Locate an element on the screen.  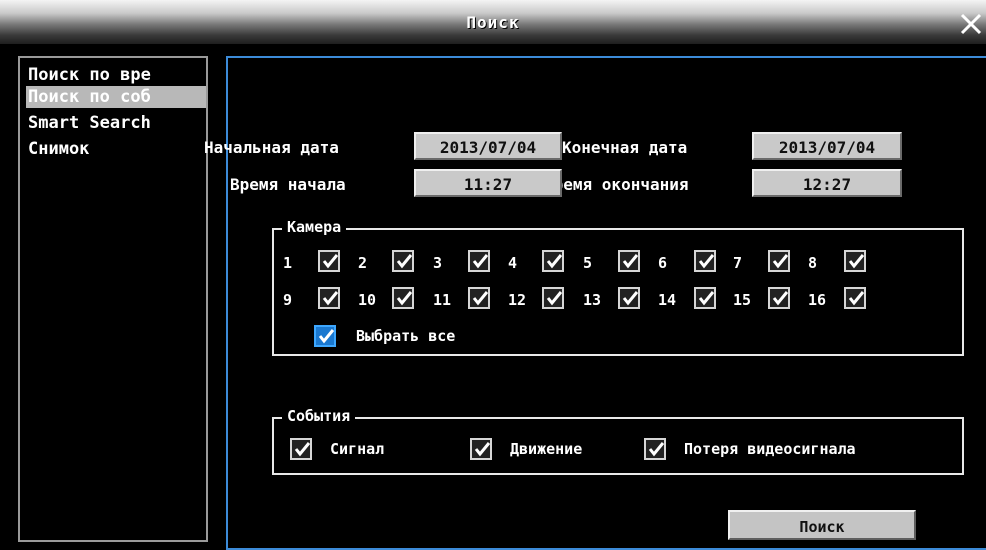
camera-number-label: 8 is located at coordinates (813, 263).